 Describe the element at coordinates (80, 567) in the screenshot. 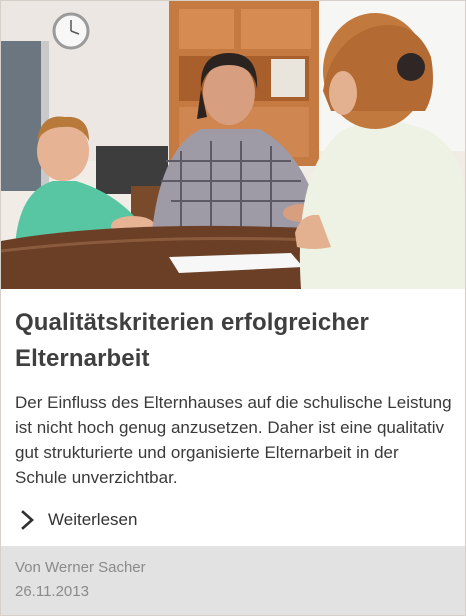

I see `article-author: Von Werner Sacher` at that location.